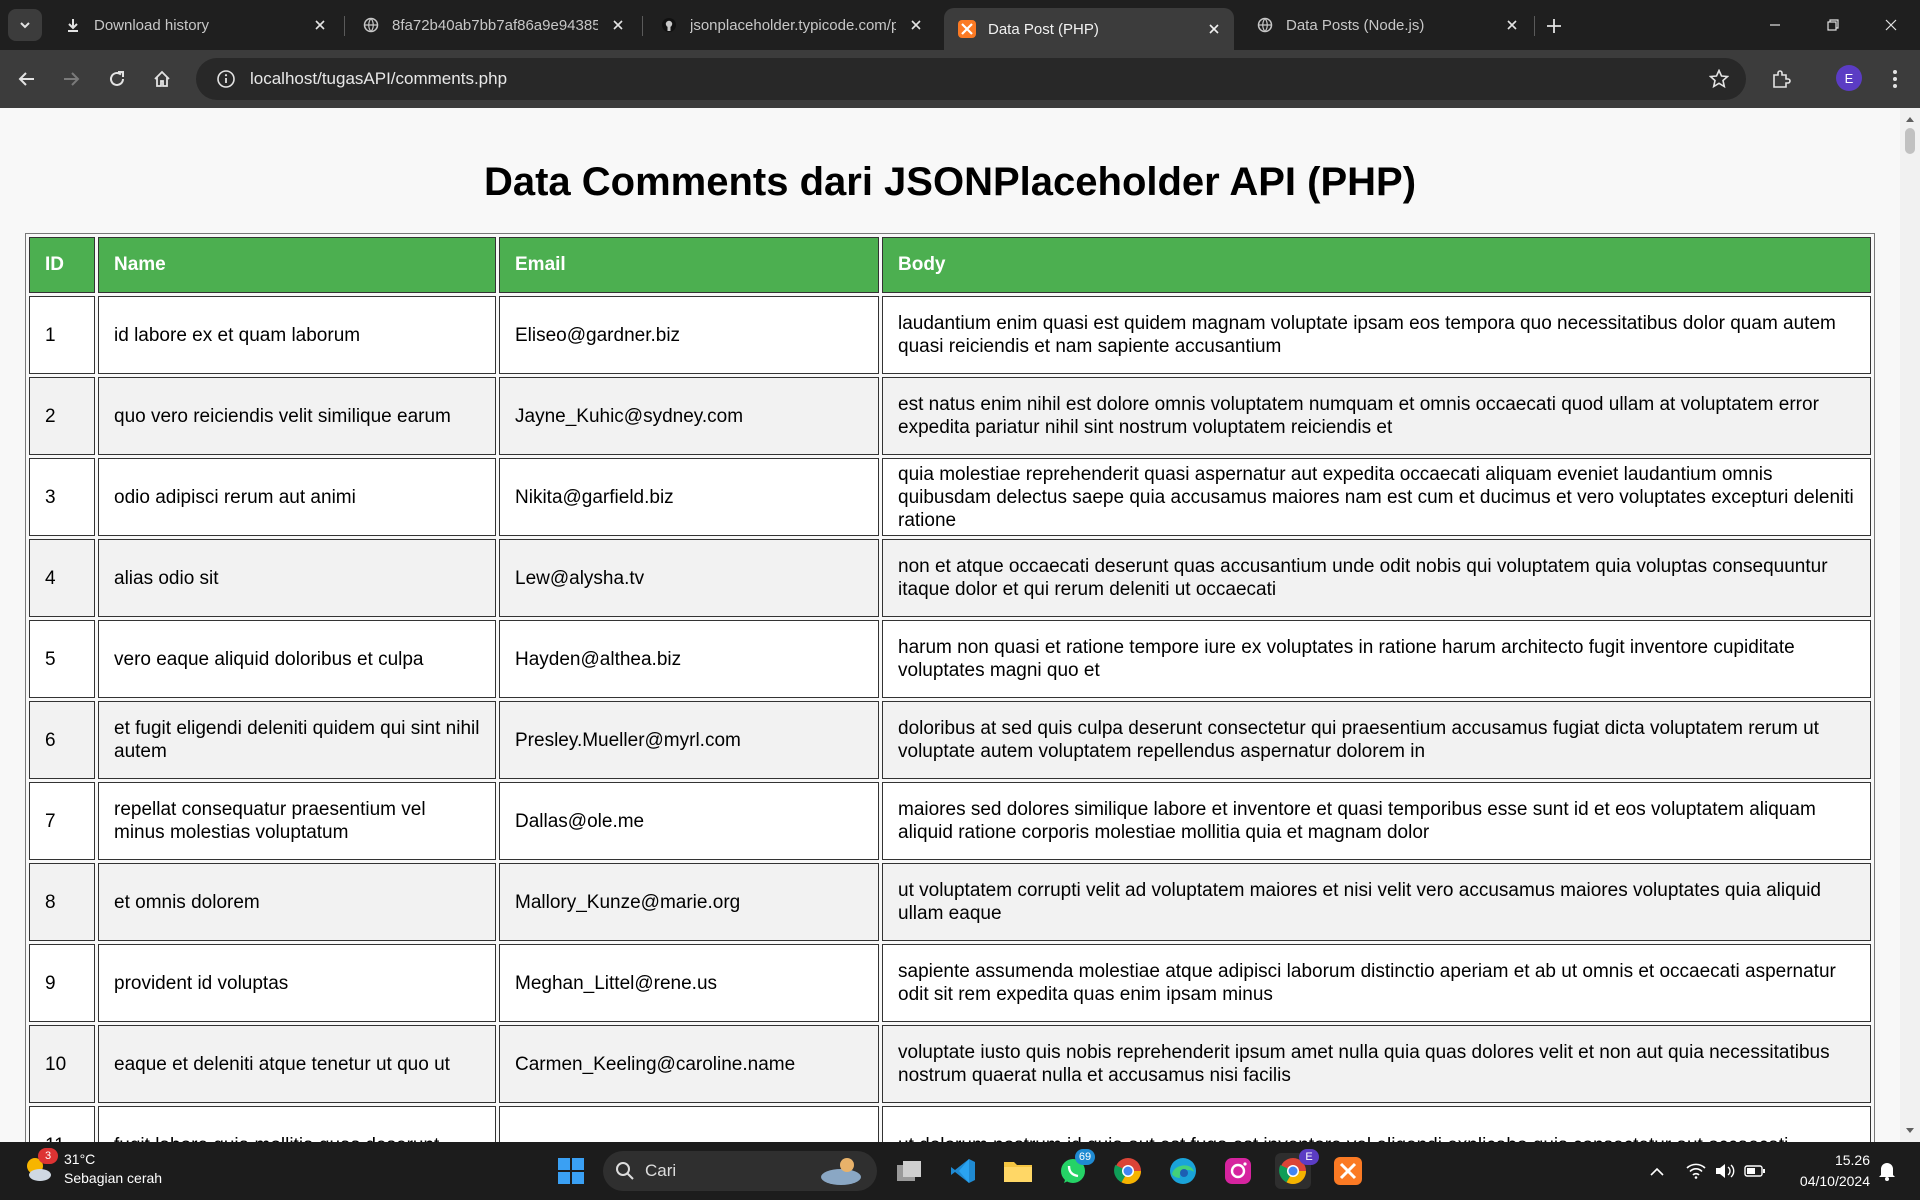 This screenshot has height=1200, width=1920. I want to click on url-text: localhost/tugasAPI/comments.php, so click(379, 78).